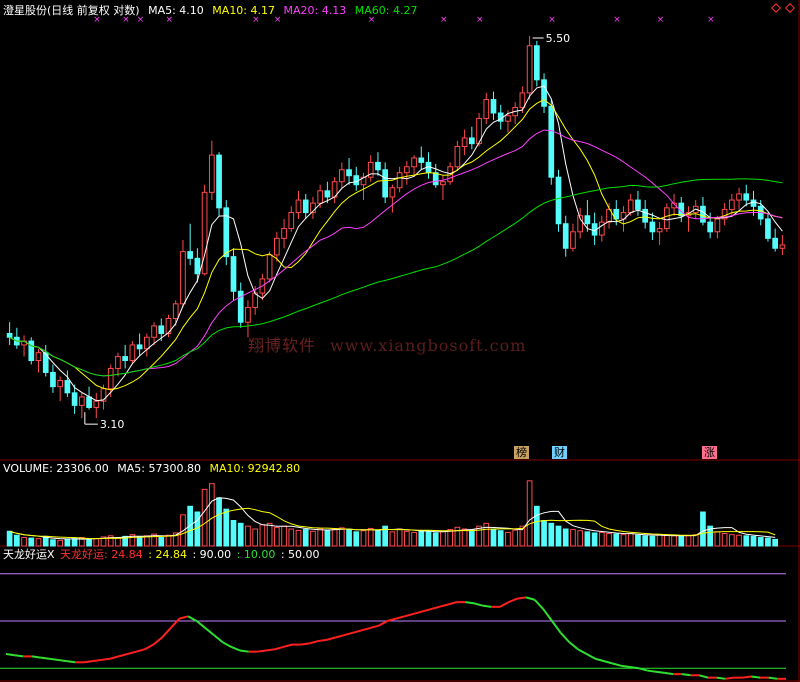 This screenshot has height=682, width=800. Describe the element at coordinates (387, 344) in the screenshot. I see `watermark: 翔博软件 www.xiangbosoft.com` at that location.